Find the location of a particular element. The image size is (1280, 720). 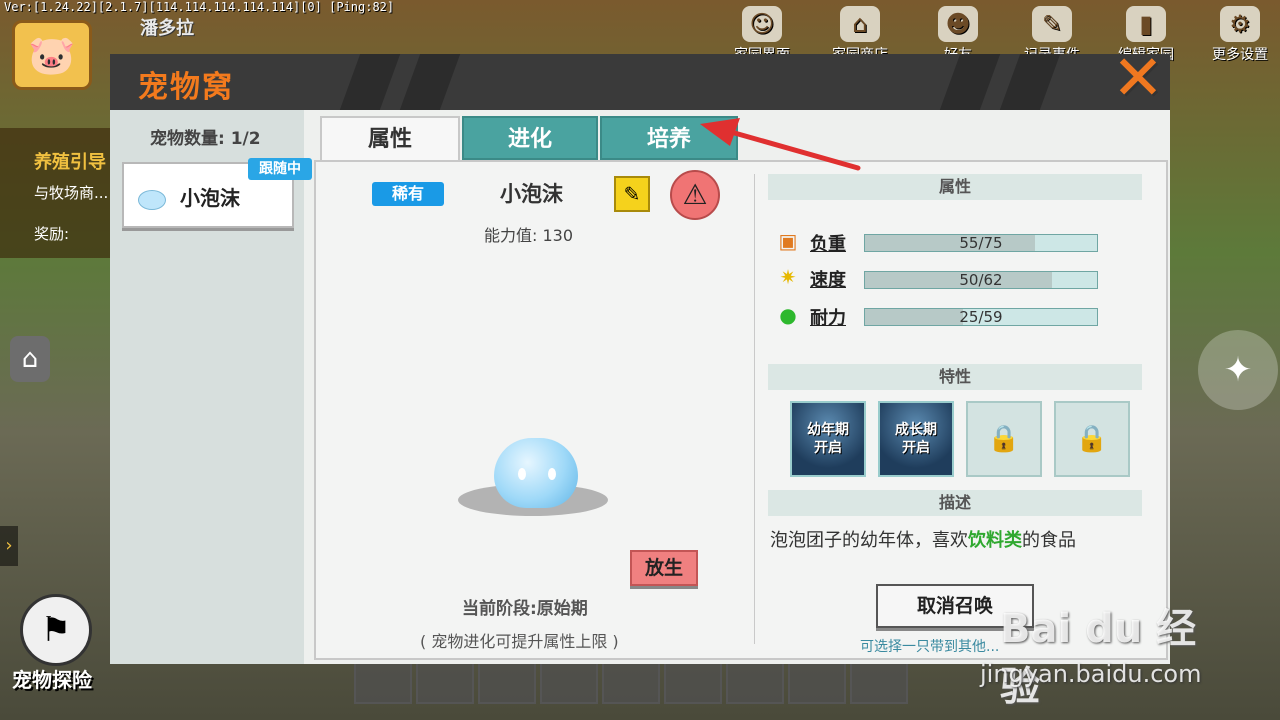

gear-icon: ⚙ is located at coordinates (1240, 24).